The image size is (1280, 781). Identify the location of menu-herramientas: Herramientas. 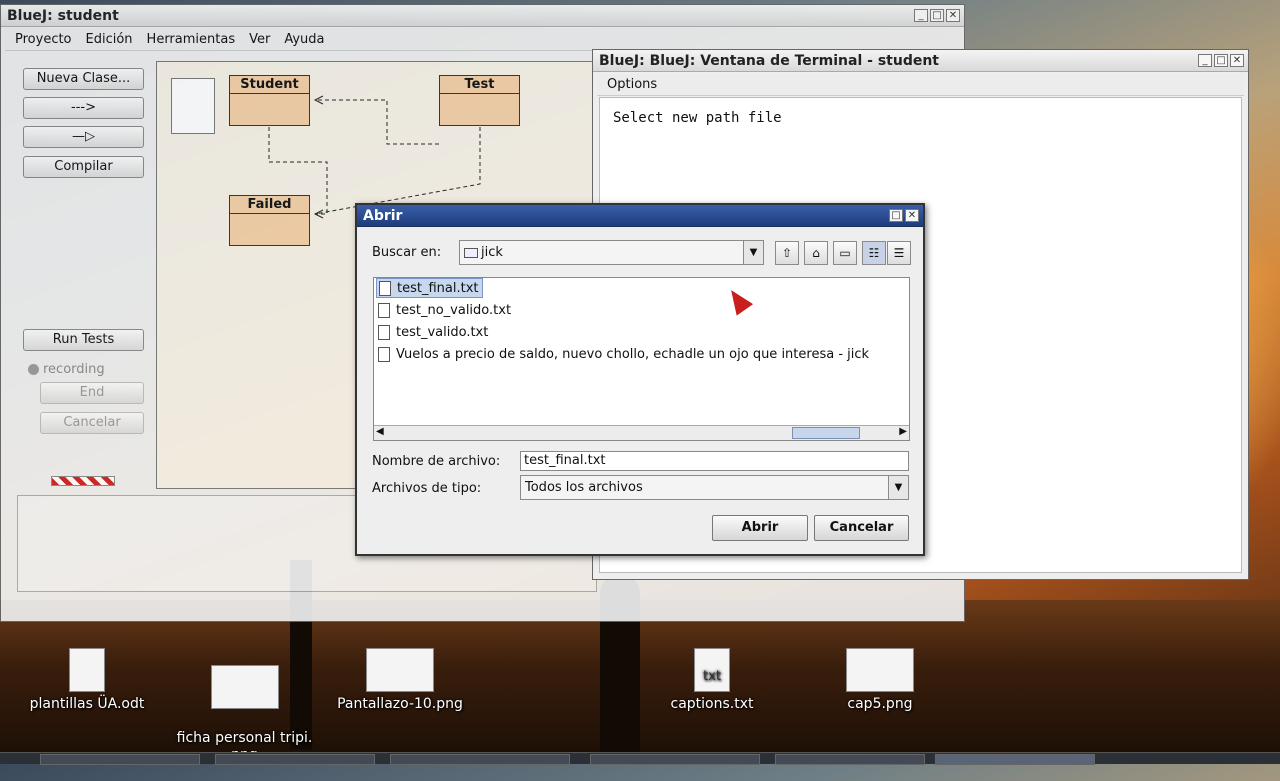
(188, 39).